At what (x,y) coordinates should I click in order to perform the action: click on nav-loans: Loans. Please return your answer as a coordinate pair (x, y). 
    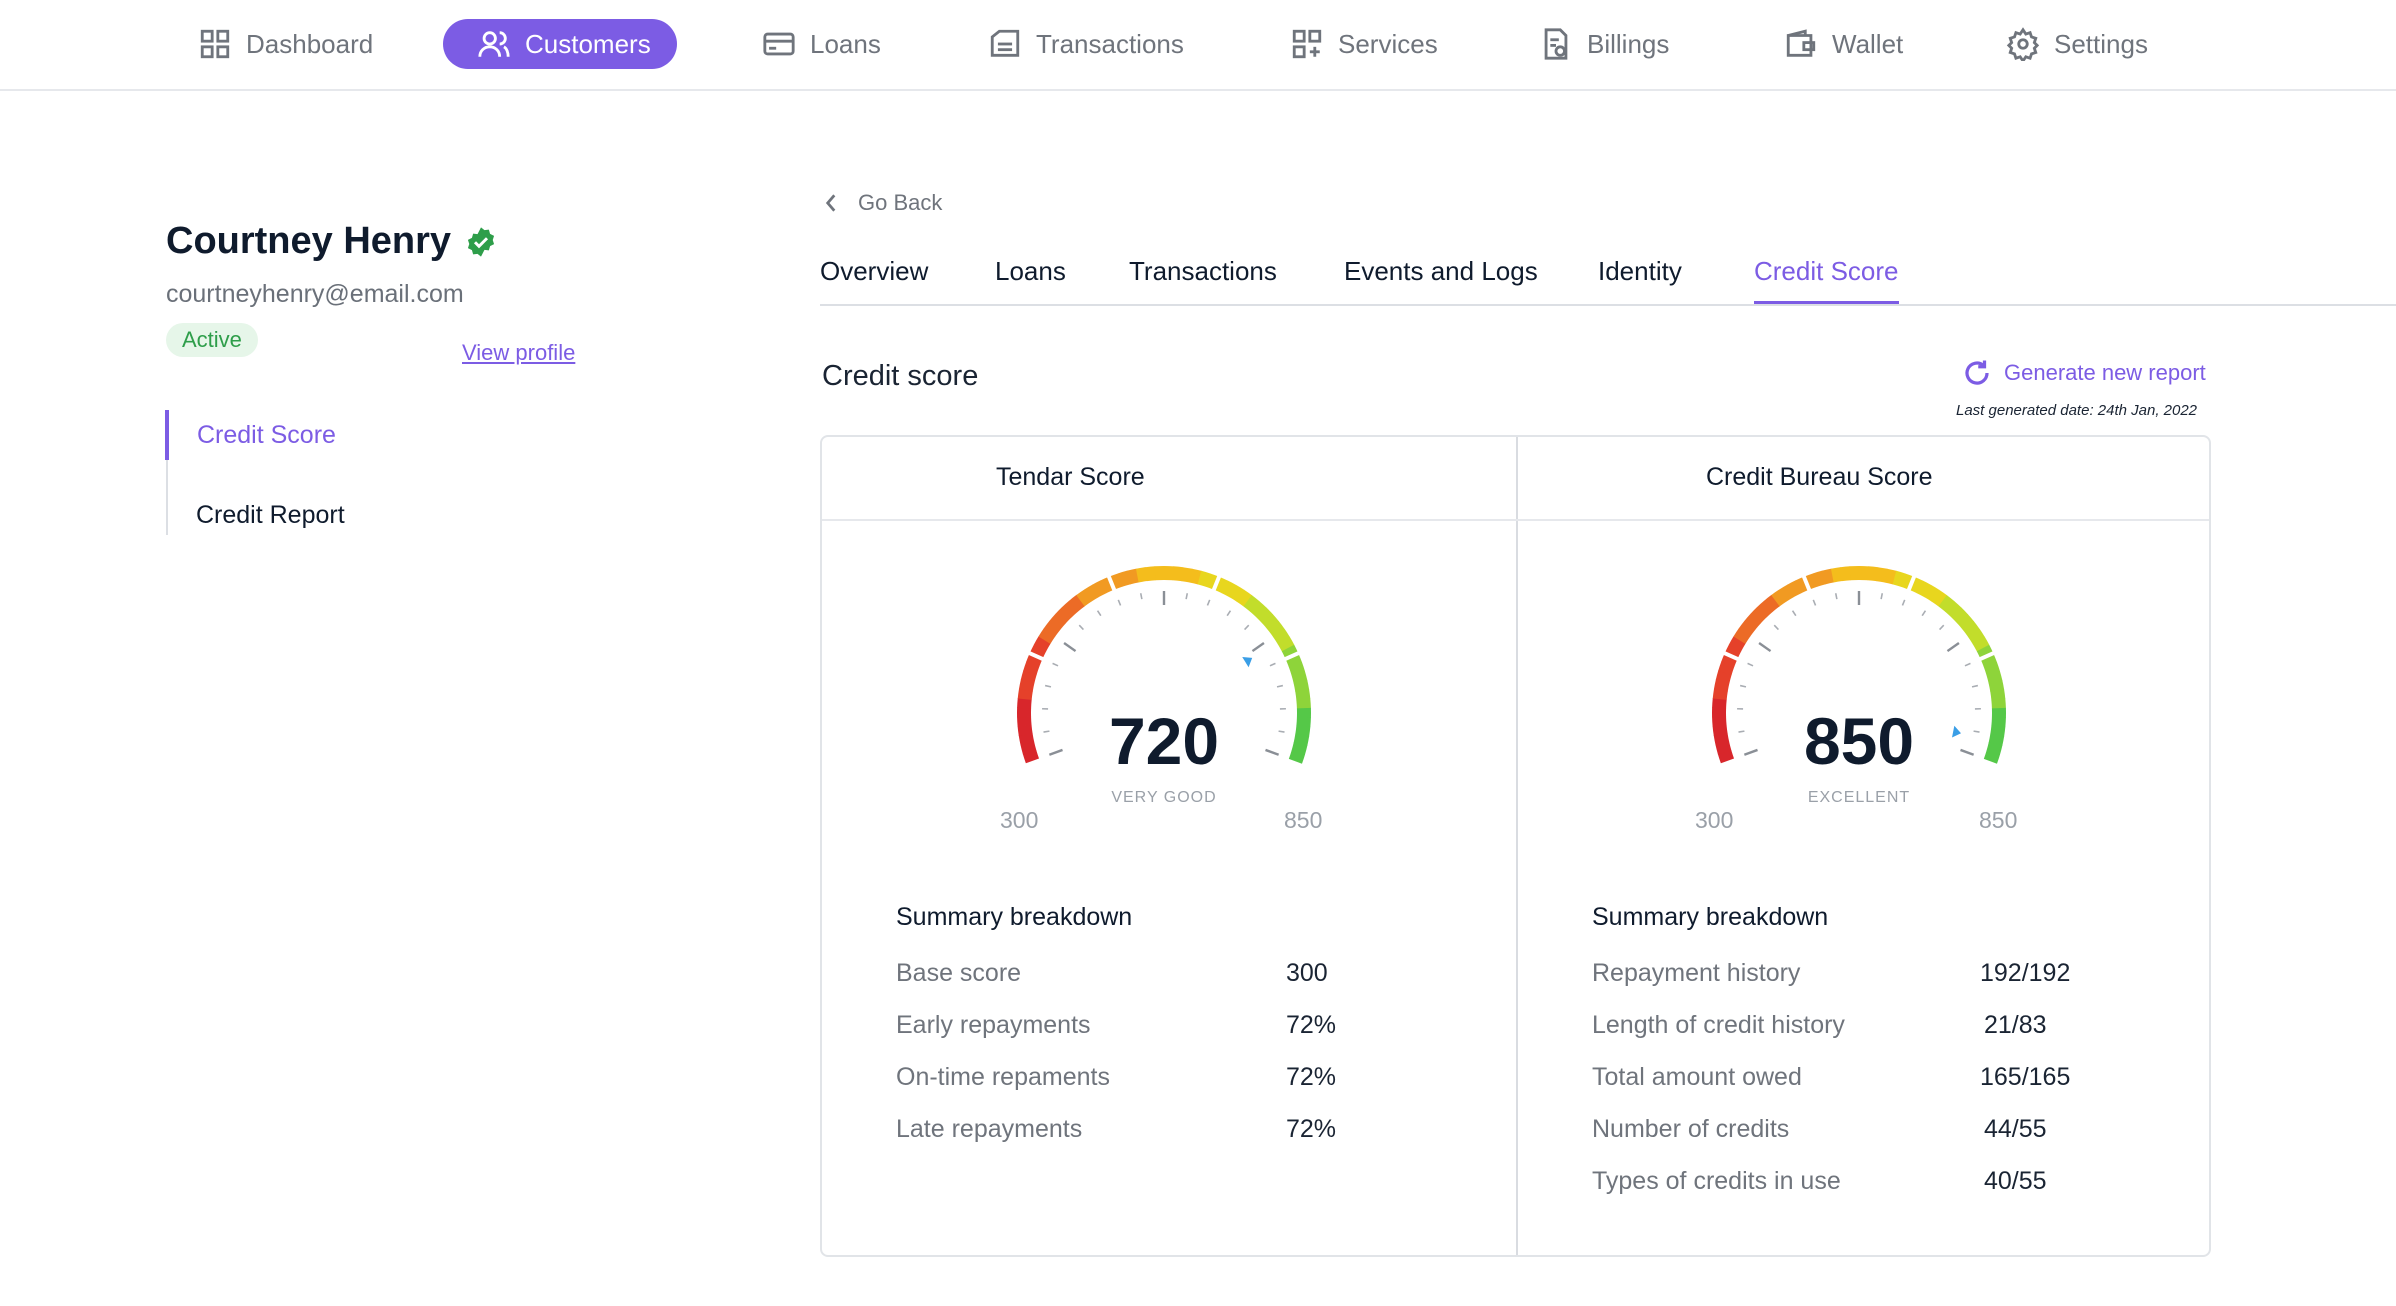
    Looking at the image, I should click on (821, 44).